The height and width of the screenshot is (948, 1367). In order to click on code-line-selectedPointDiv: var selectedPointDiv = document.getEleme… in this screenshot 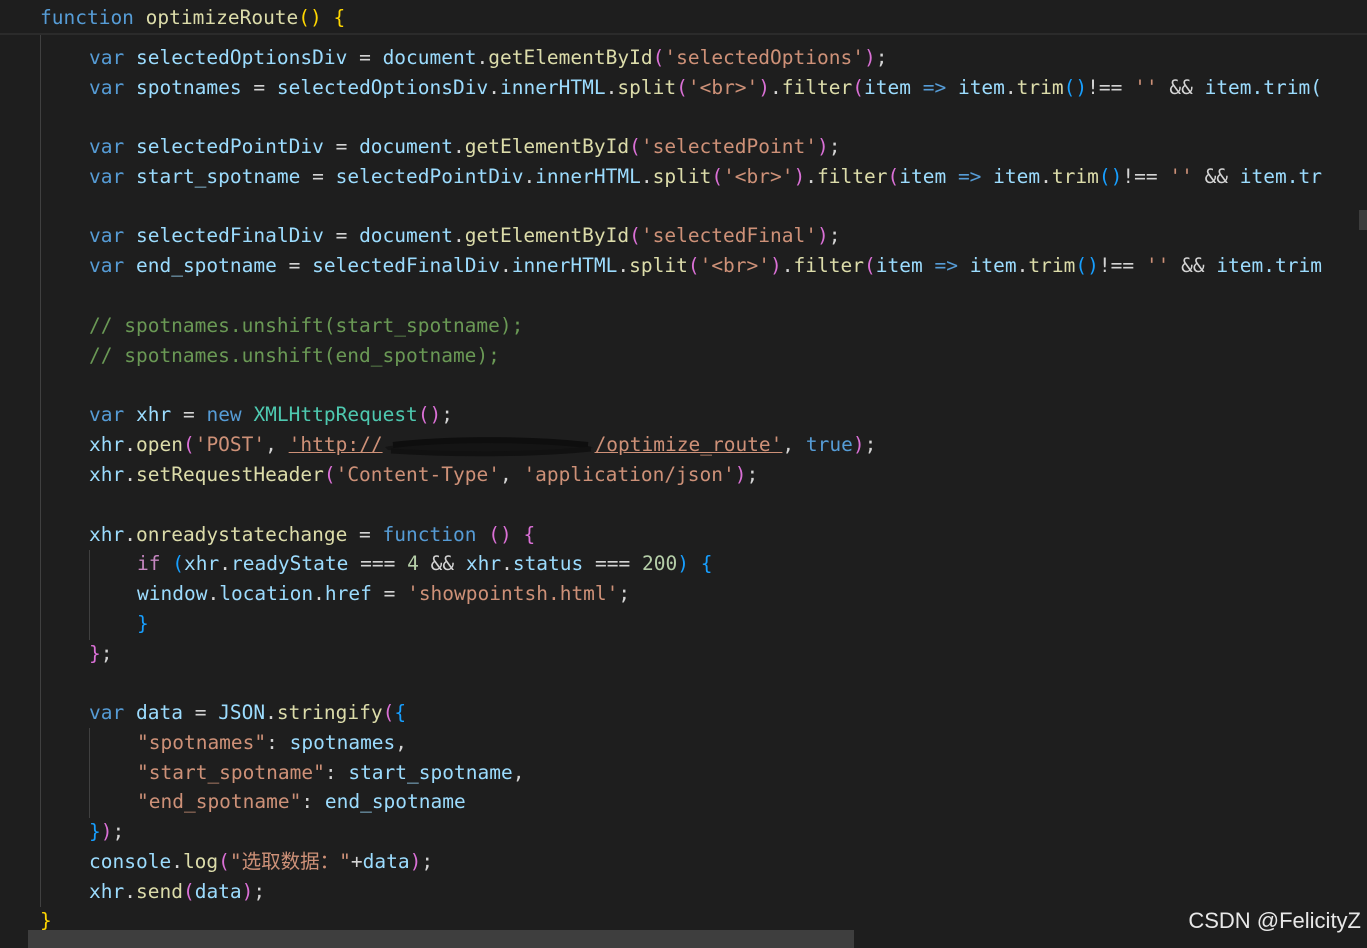, I will do `click(464, 147)`.